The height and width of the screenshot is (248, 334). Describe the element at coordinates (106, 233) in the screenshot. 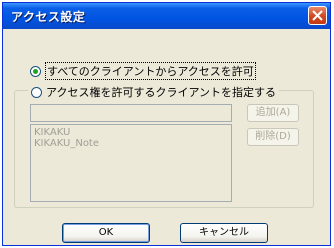

I see `ok-button: OK` at that location.